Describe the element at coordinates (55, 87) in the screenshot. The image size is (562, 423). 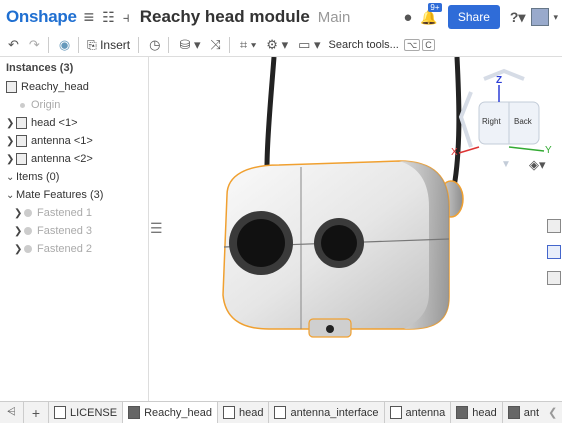
I see `instance-label: Reachy_head` at that location.